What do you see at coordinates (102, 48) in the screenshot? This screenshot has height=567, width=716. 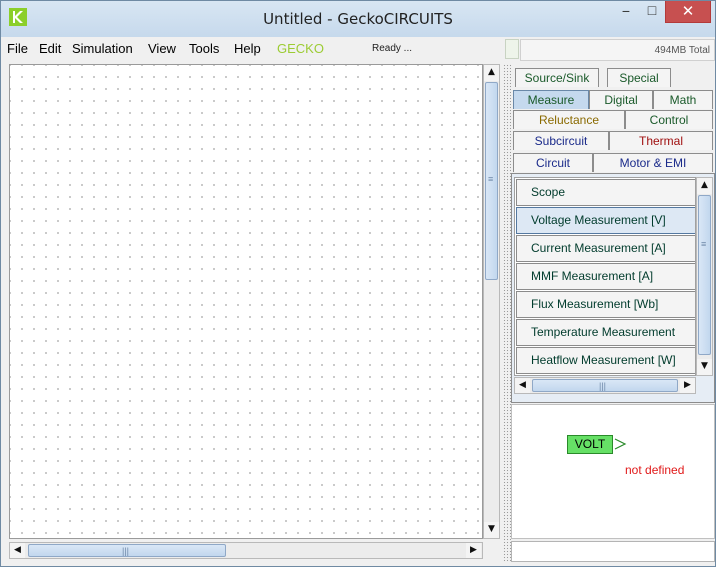 I see `menu-simulation: Simulation` at bounding box center [102, 48].